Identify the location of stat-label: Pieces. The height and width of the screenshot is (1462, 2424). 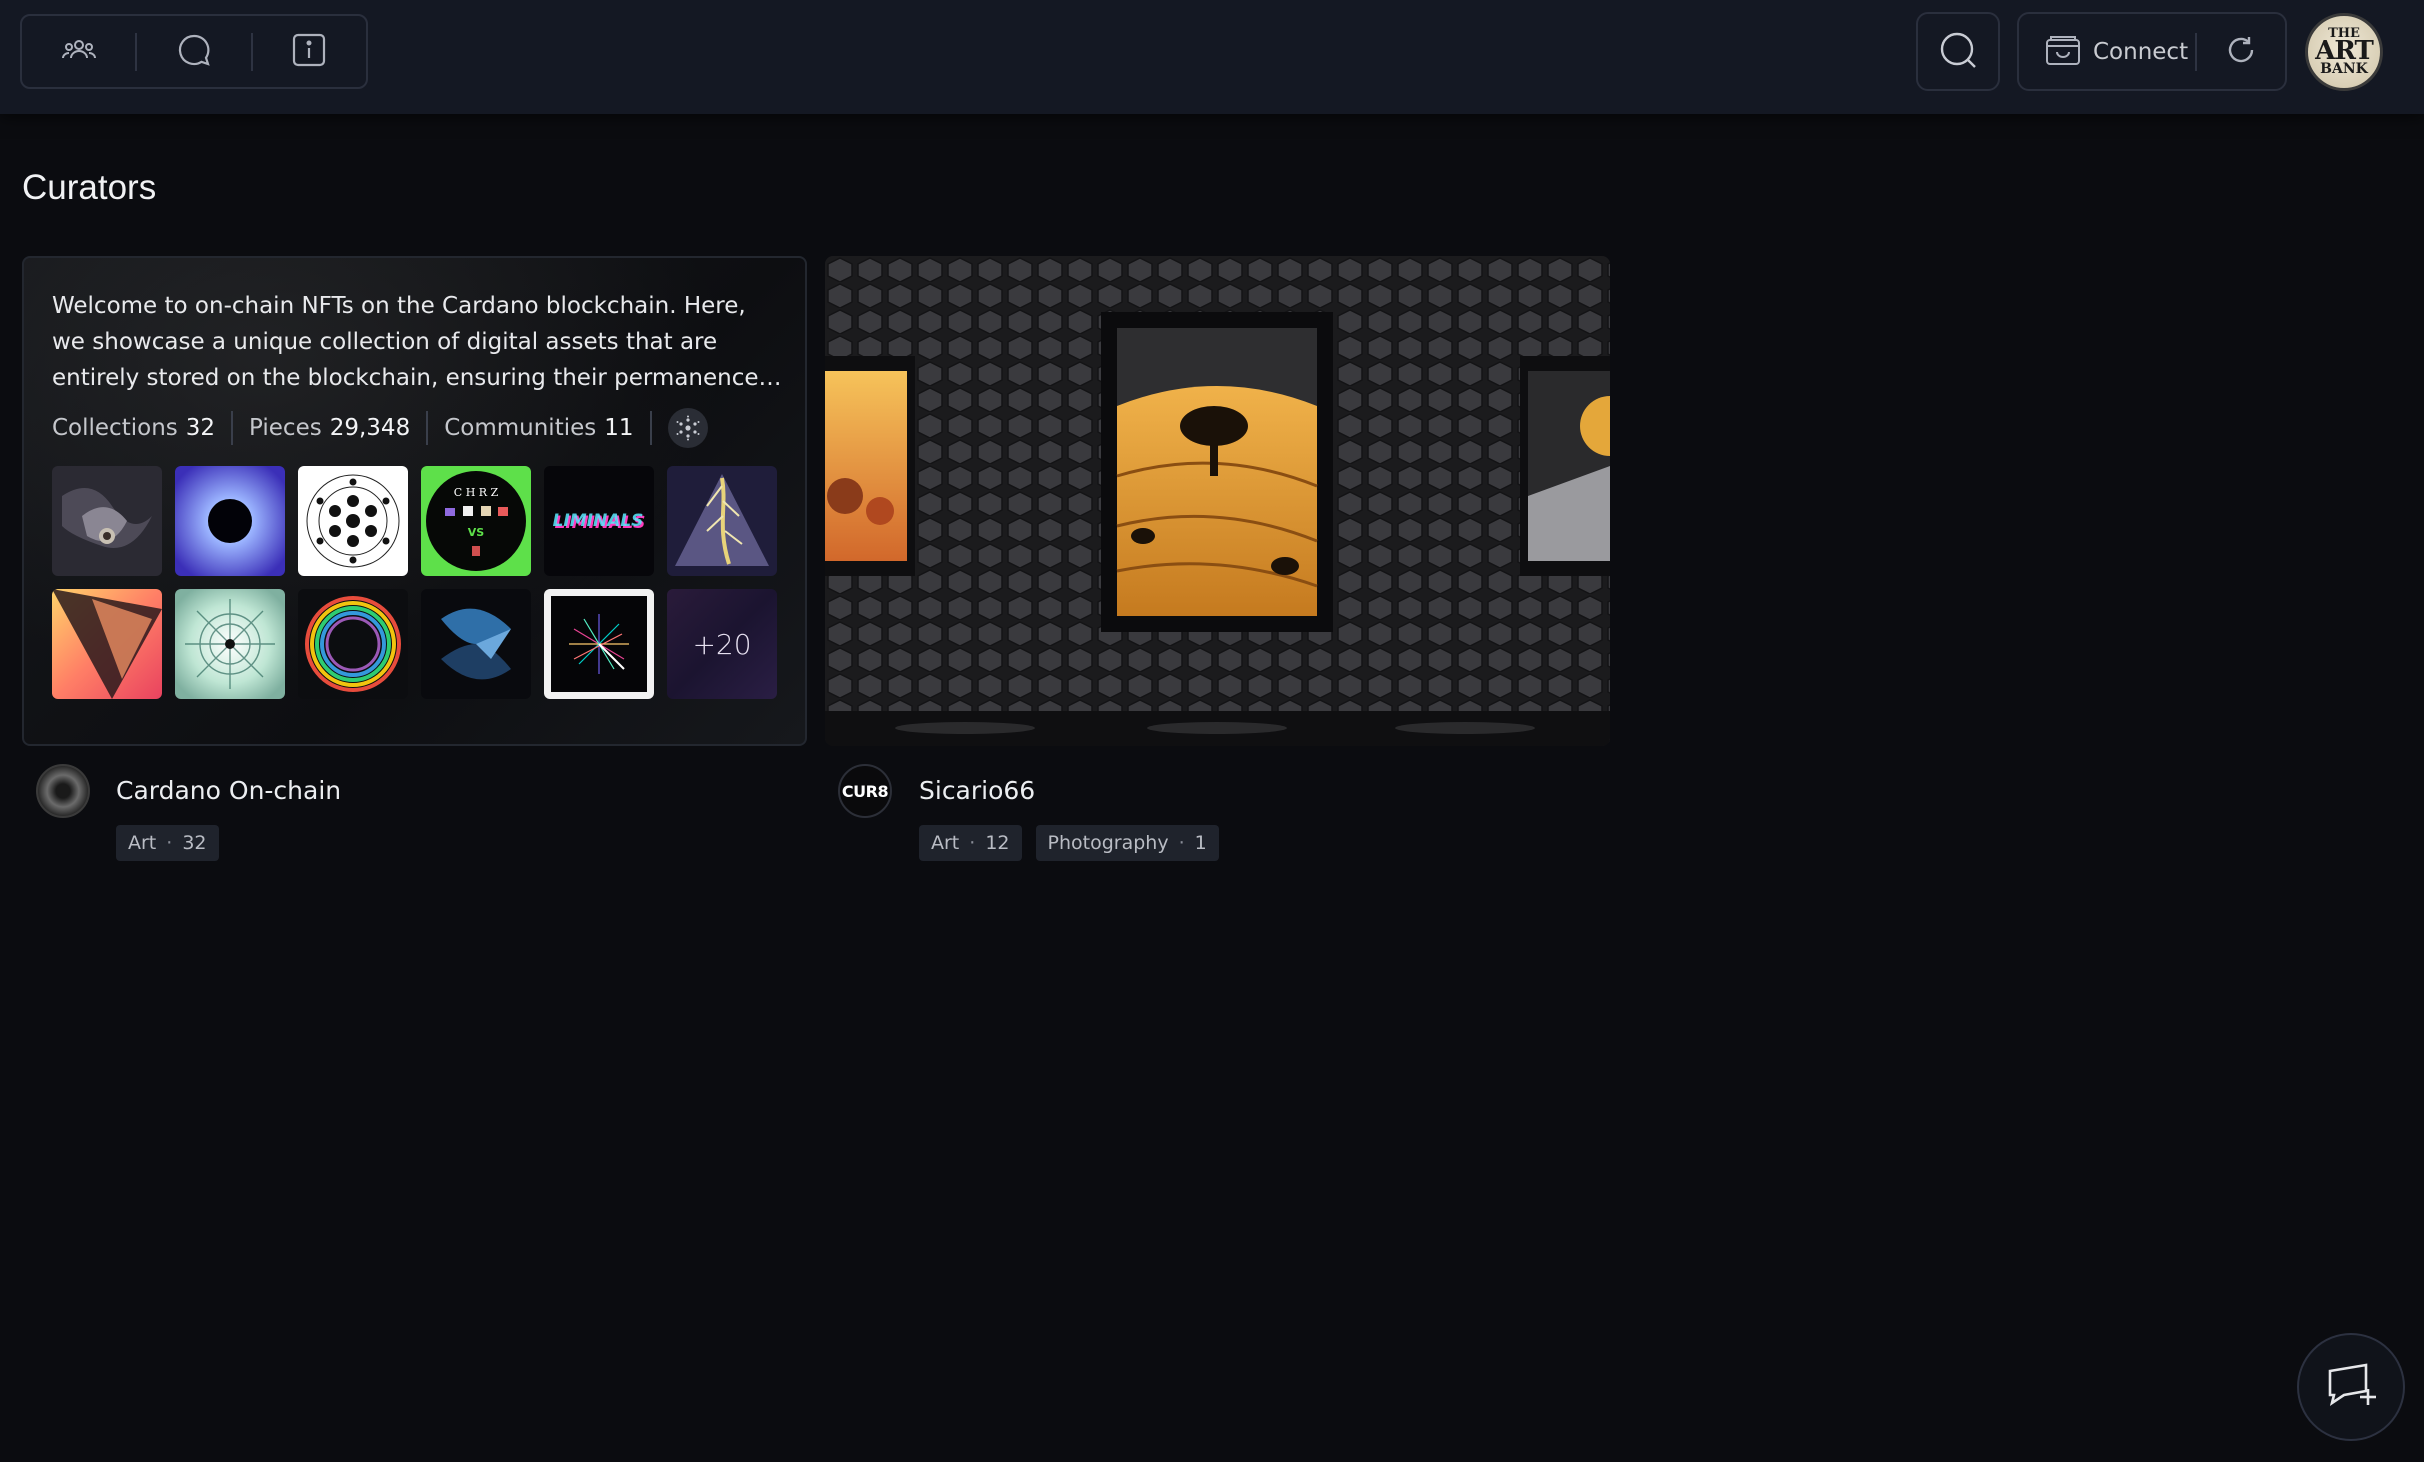
(285, 428).